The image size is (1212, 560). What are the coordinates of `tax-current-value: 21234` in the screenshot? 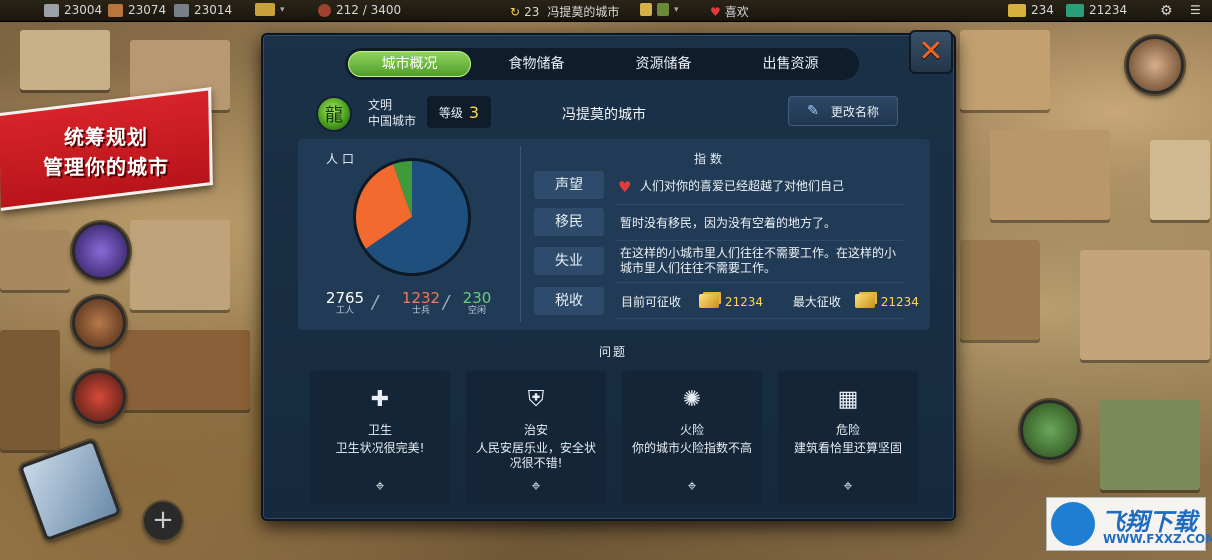 It's located at (744, 302).